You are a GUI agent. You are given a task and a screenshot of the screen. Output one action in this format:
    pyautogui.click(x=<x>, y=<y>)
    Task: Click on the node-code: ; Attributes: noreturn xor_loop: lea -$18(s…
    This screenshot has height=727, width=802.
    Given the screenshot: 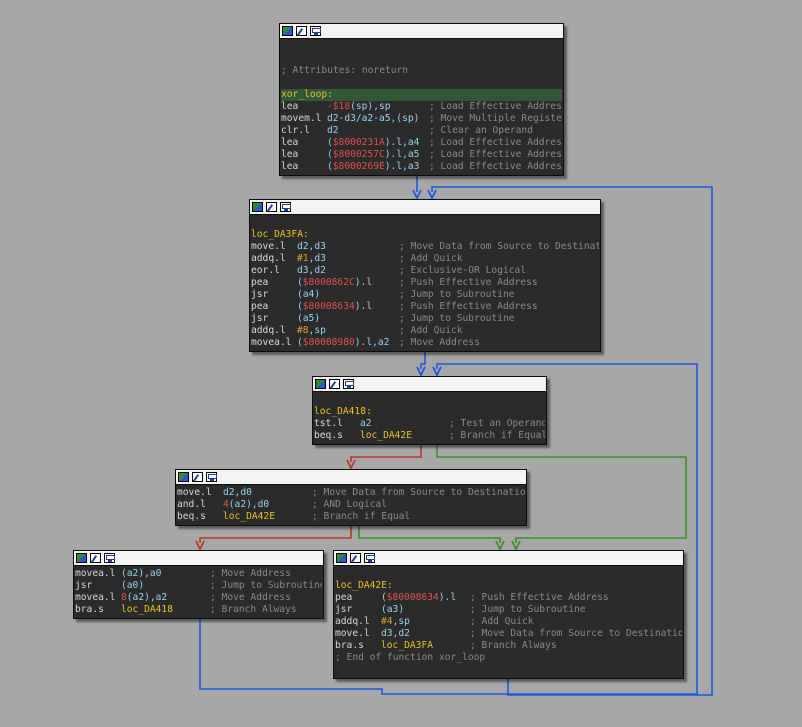 What is the action you would take?
    pyautogui.click(x=421, y=106)
    